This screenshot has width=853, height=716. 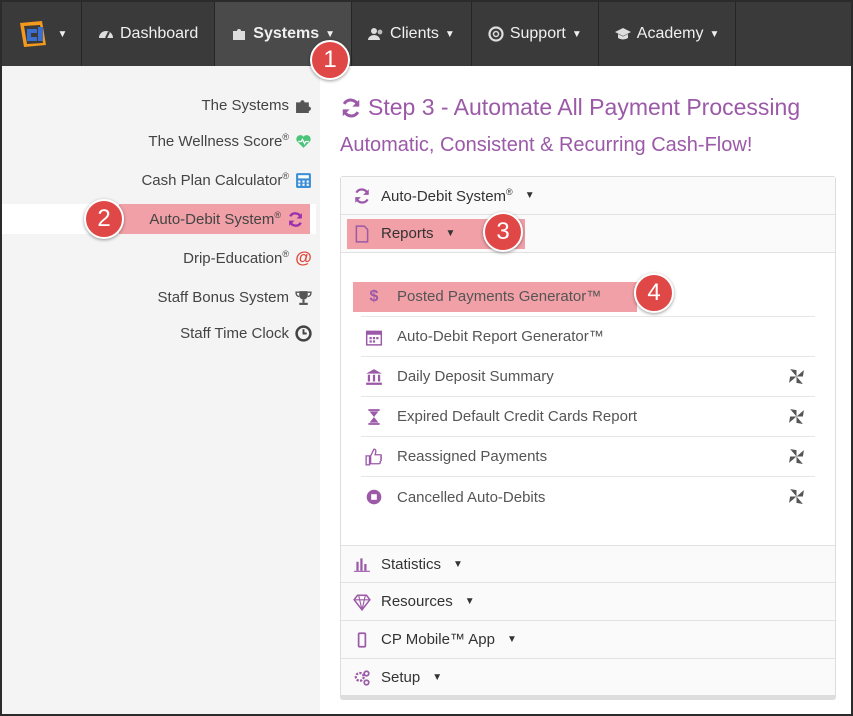 I want to click on nav-clients: Clients ▼, so click(x=412, y=34).